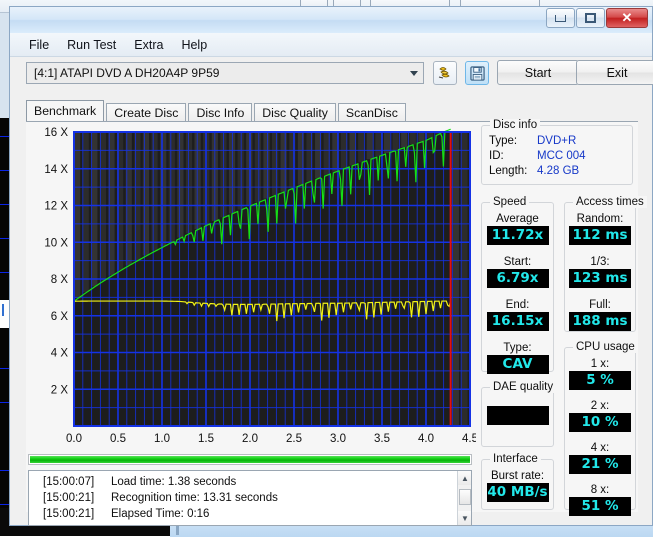  I want to click on svg-text: 12 X, so click(56, 207).